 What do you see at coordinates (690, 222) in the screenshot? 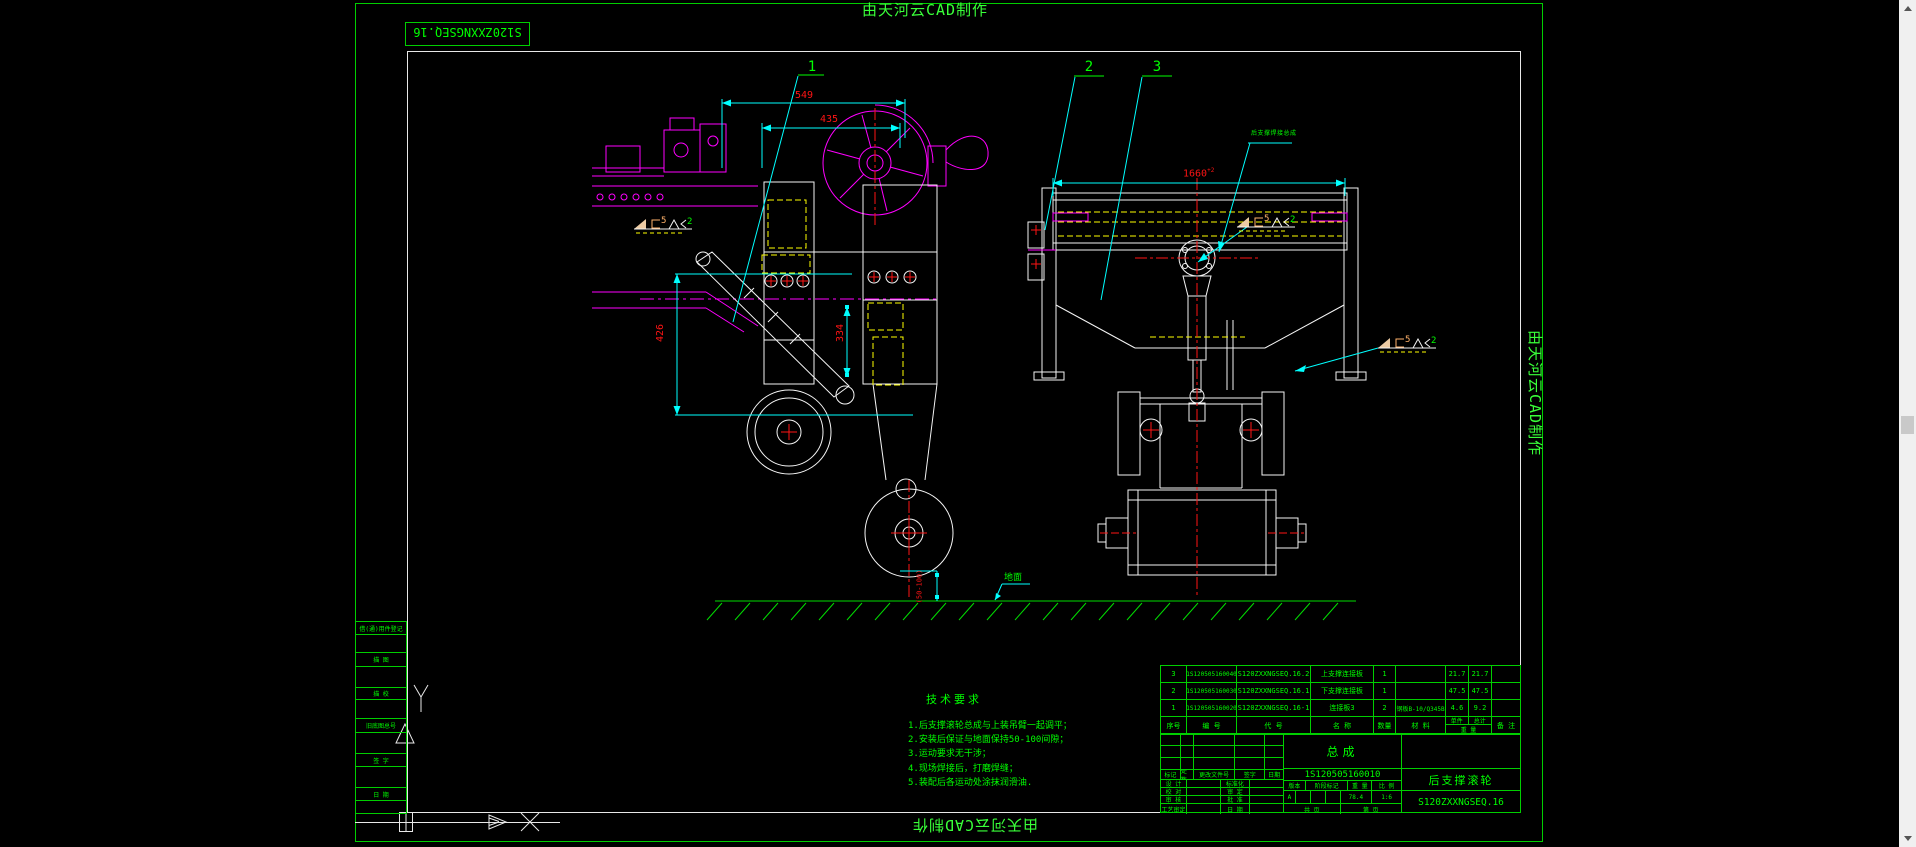
I see `weld-qty-3: 2` at bounding box center [690, 222].